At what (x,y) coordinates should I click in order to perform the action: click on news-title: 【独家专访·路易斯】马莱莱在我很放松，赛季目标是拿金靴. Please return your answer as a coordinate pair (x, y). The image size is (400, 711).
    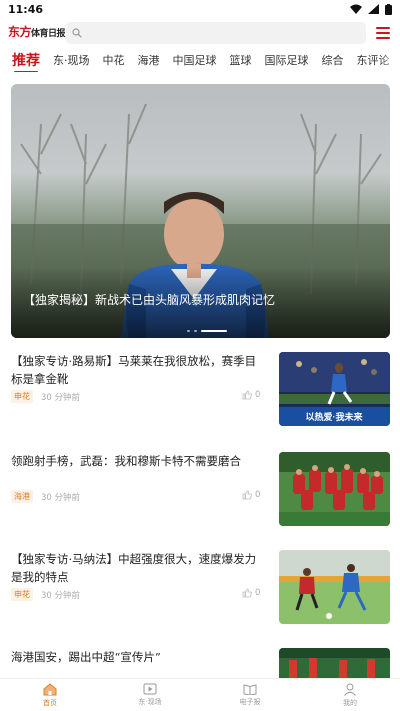
    Looking at the image, I should click on (137, 370).